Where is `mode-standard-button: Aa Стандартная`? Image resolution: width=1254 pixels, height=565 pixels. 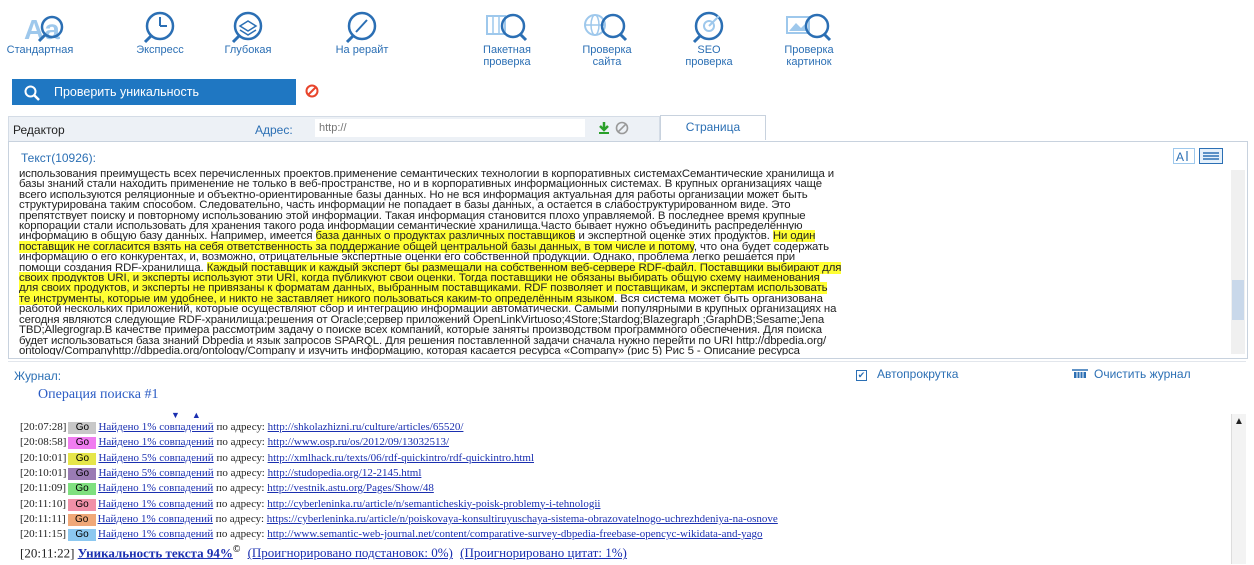
mode-standard-button: Aa Стандартная is located at coordinates (40, 32).